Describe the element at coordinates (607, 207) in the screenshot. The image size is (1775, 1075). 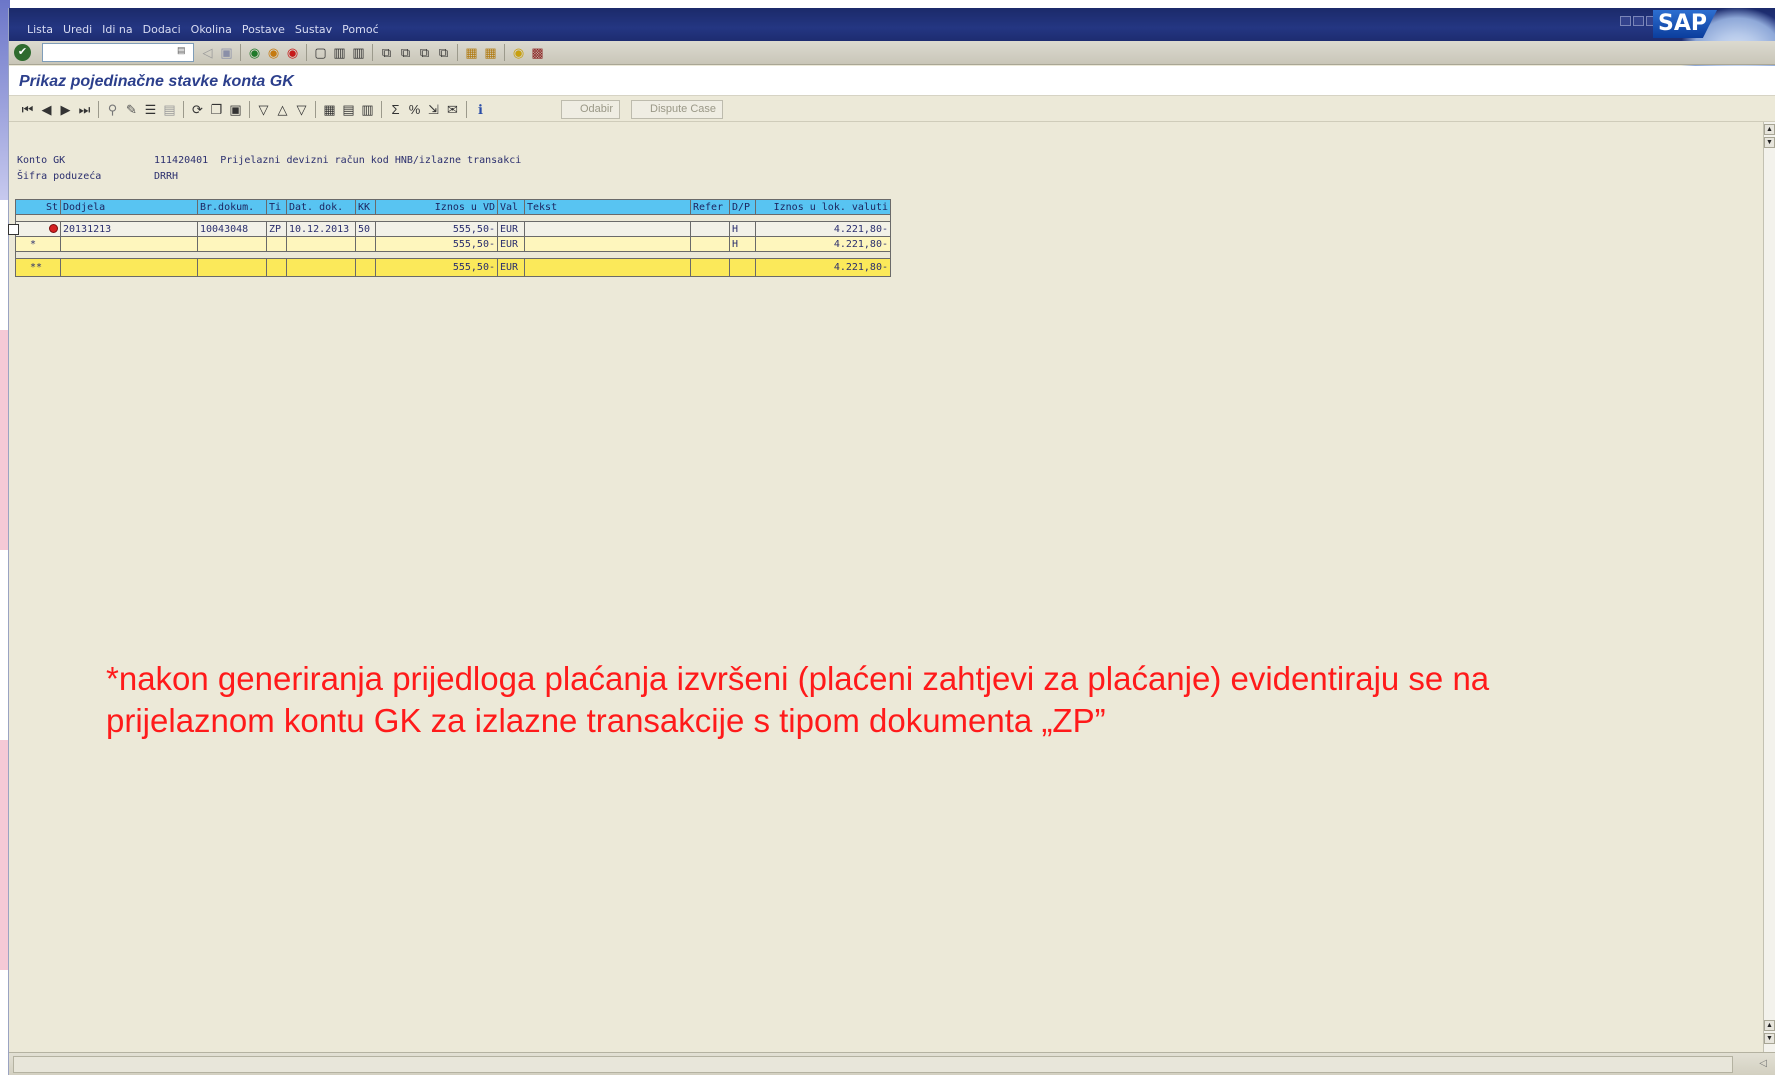
I see `col-text: Tekst` at that location.